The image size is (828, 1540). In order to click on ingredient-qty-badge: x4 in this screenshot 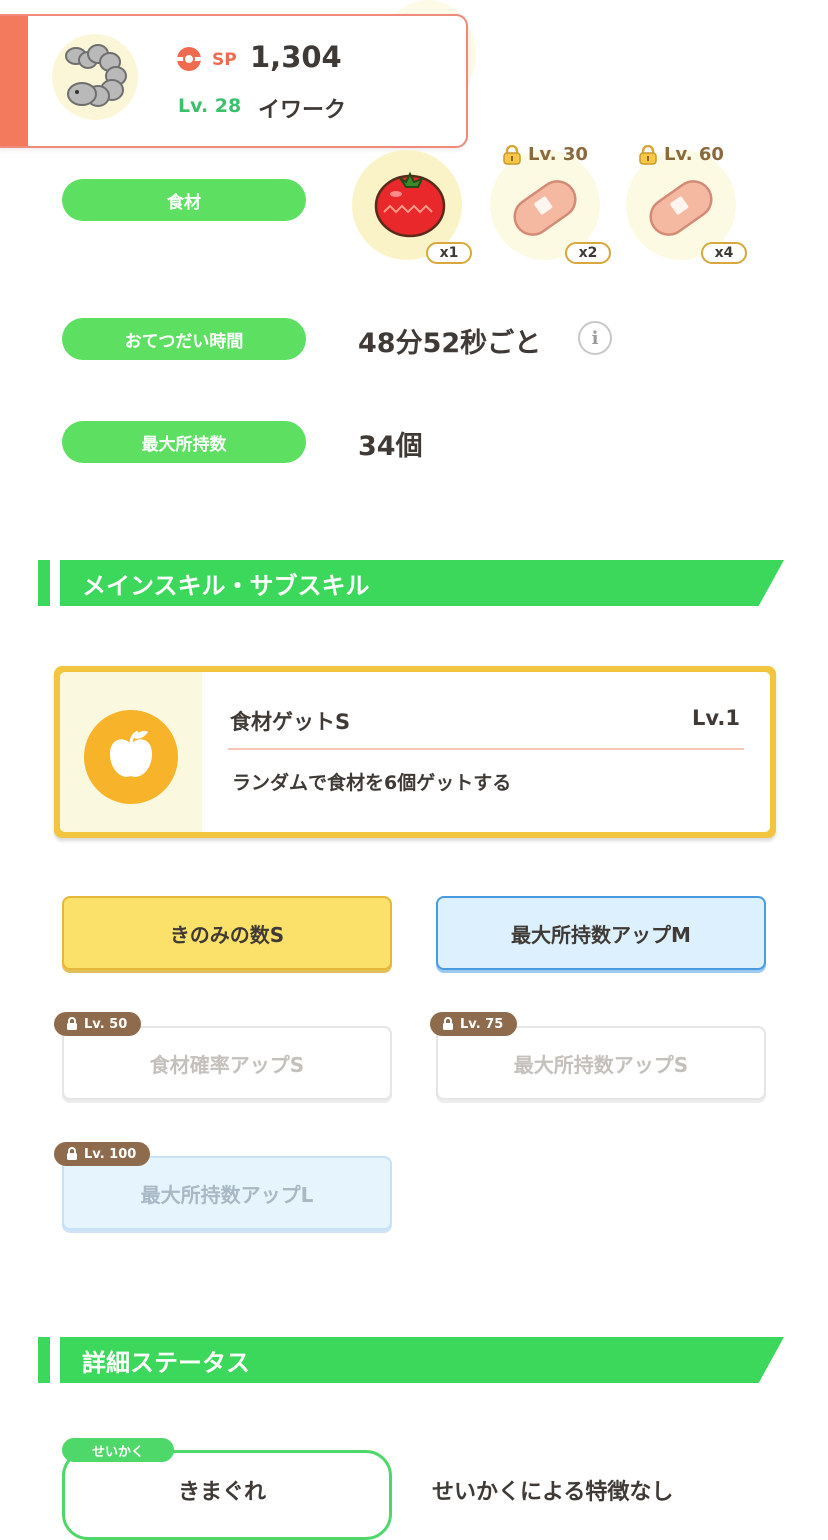, I will do `click(724, 253)`.